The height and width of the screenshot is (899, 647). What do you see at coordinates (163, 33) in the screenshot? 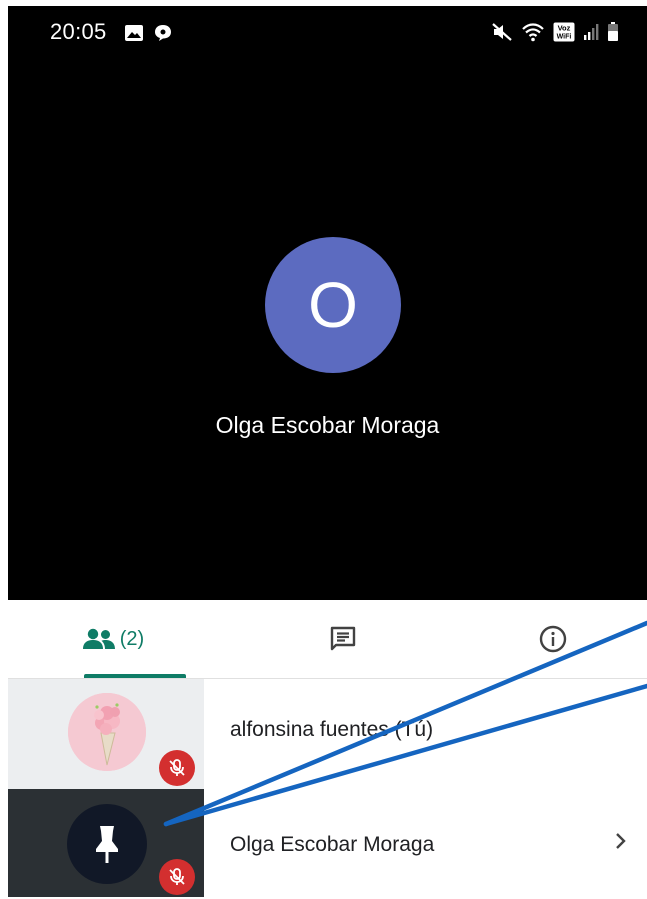
I see `chat-bubble-icon` at bounding box center [163, 33].